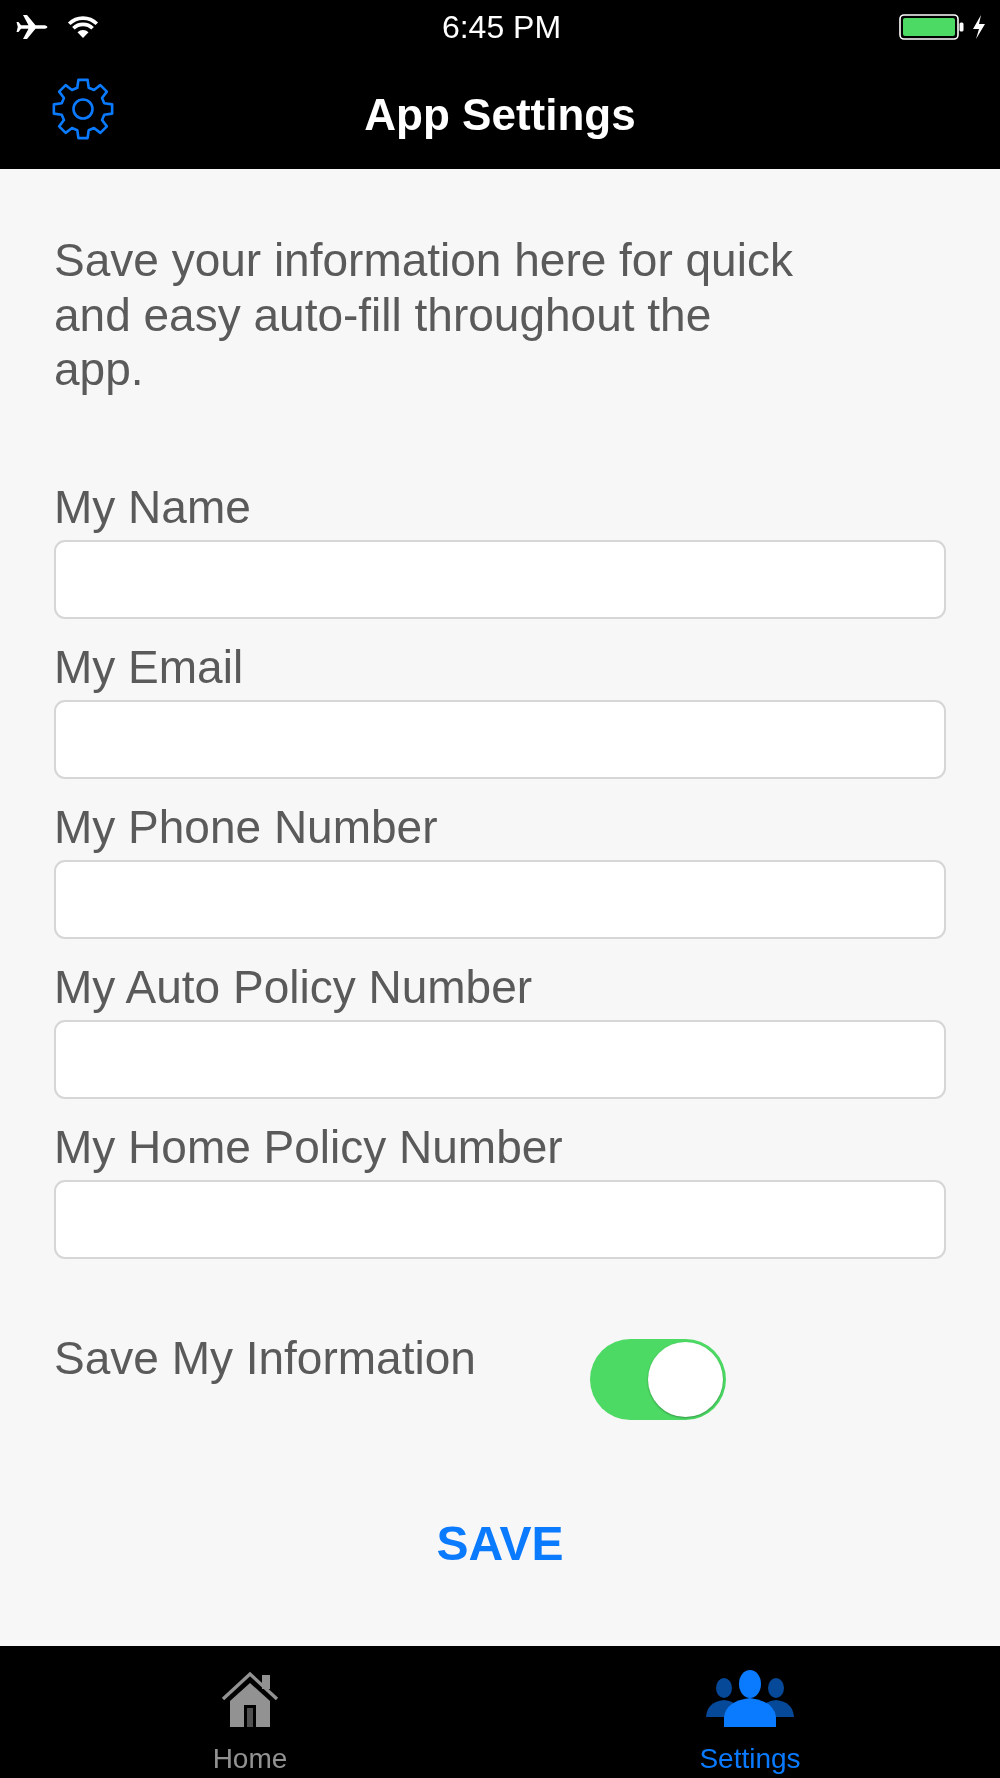  I want to click on tab: Settings, so click(750, 1722).